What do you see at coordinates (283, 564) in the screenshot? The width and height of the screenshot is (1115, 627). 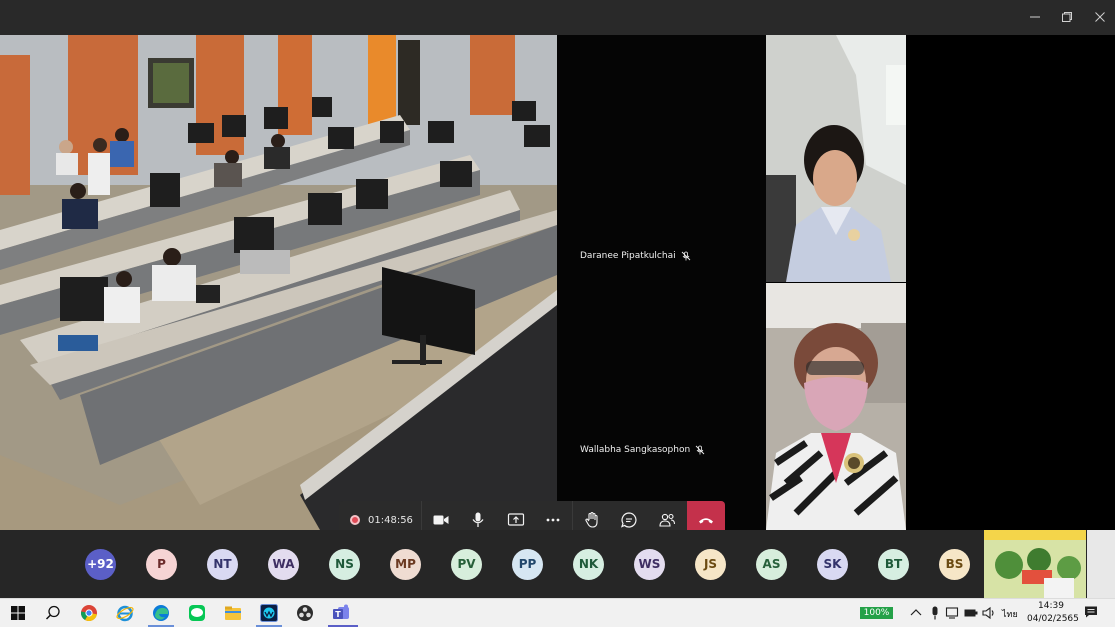 I see `participant-avatar: WA` at bounding box center [283, 564].